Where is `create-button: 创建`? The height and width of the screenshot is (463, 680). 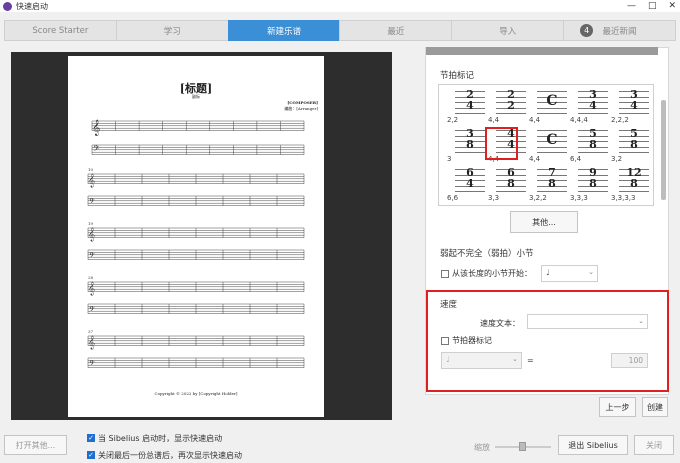
create-button: 创建 is located at coordinates (655, 407).